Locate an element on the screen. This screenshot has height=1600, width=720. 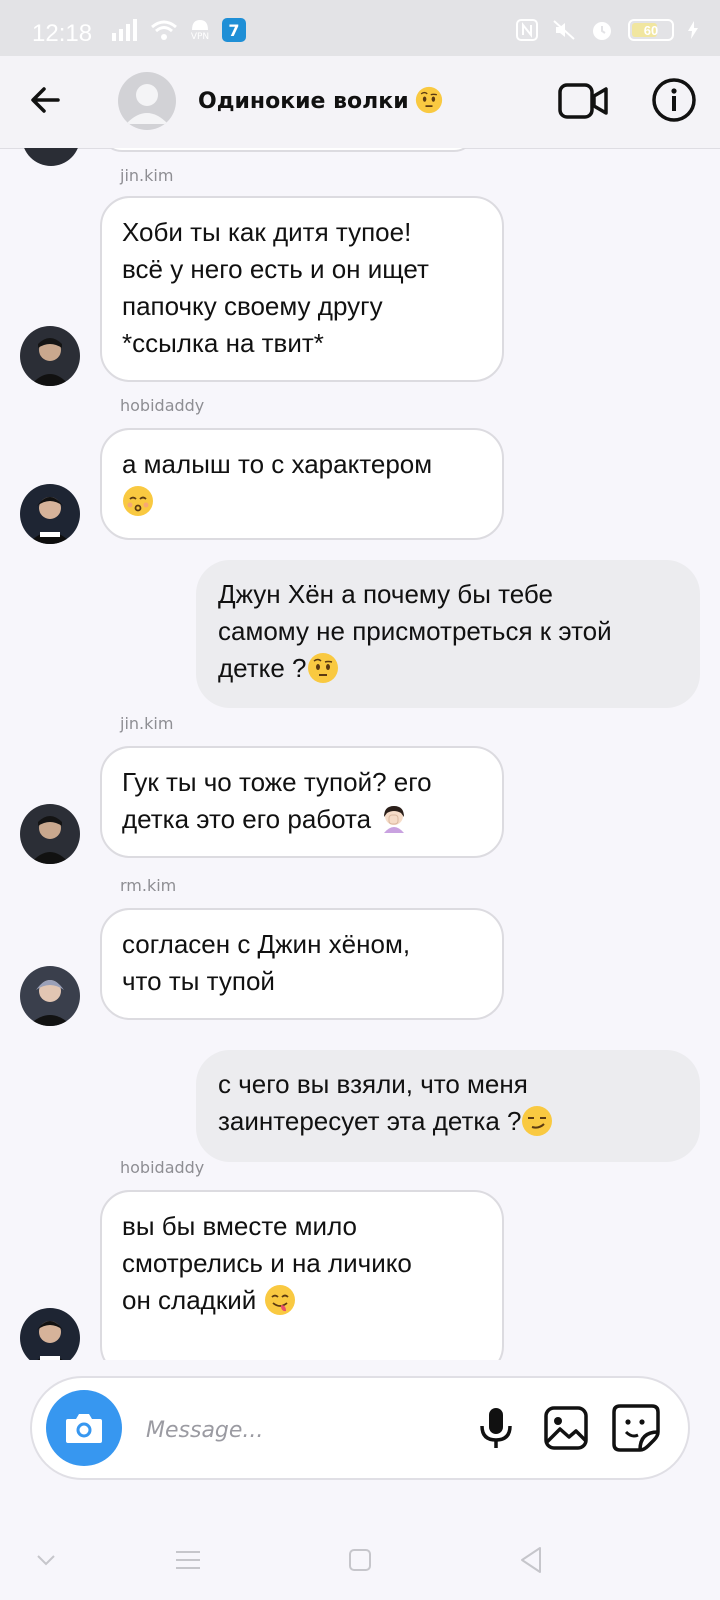
message-bubble is located at coordinates (288, 150).